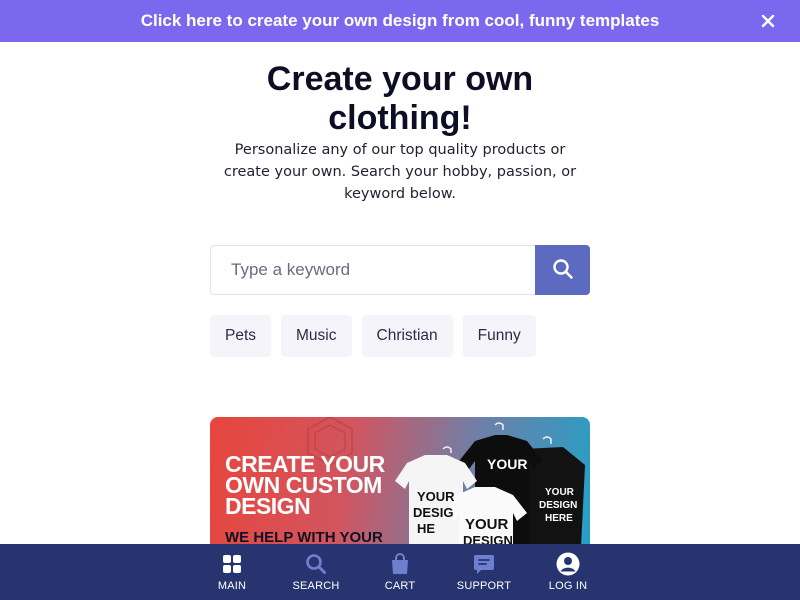 The image size is (800, 600). Describe the element at coordinates (558, 505) in the screenshot. I see `svg-text: DESIGN` at that location.